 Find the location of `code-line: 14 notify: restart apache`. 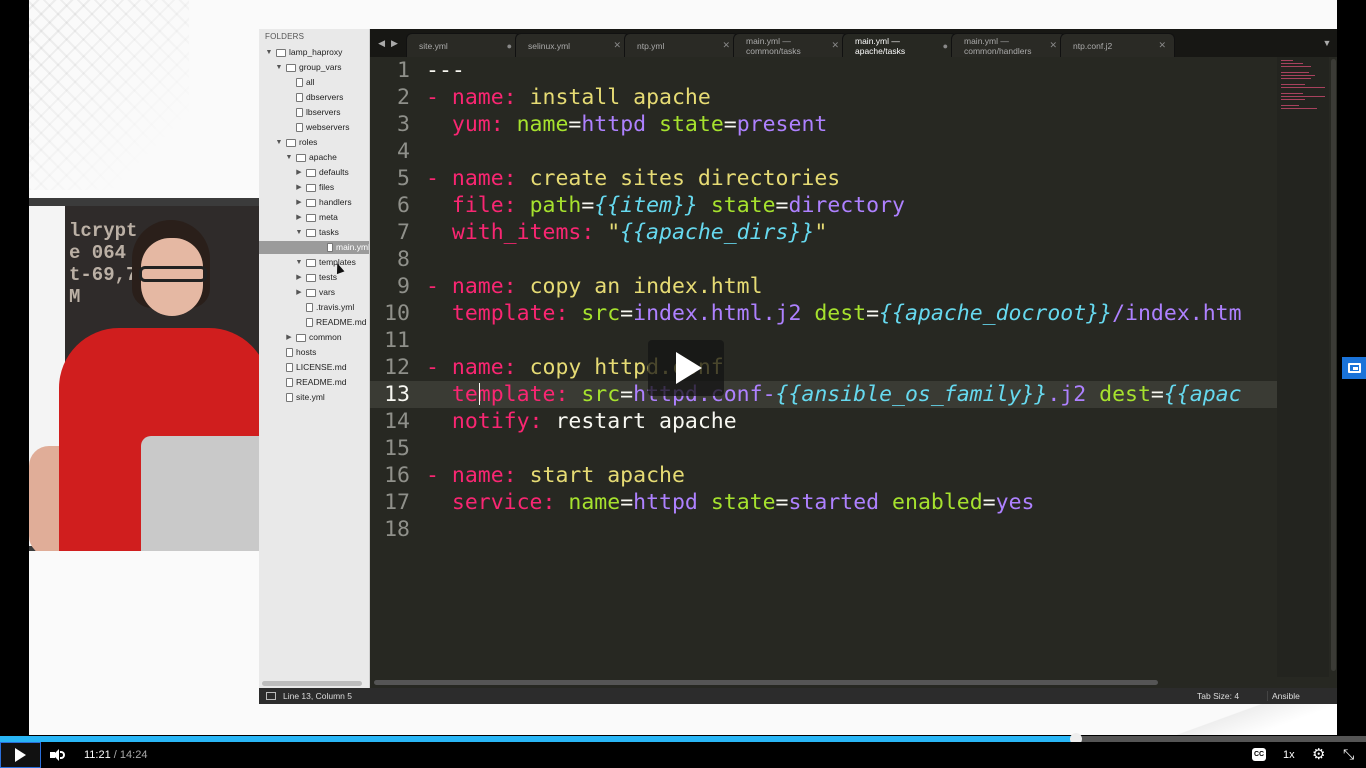

code-line: 14 notify: restart apache is located at coordinates (823, 421).